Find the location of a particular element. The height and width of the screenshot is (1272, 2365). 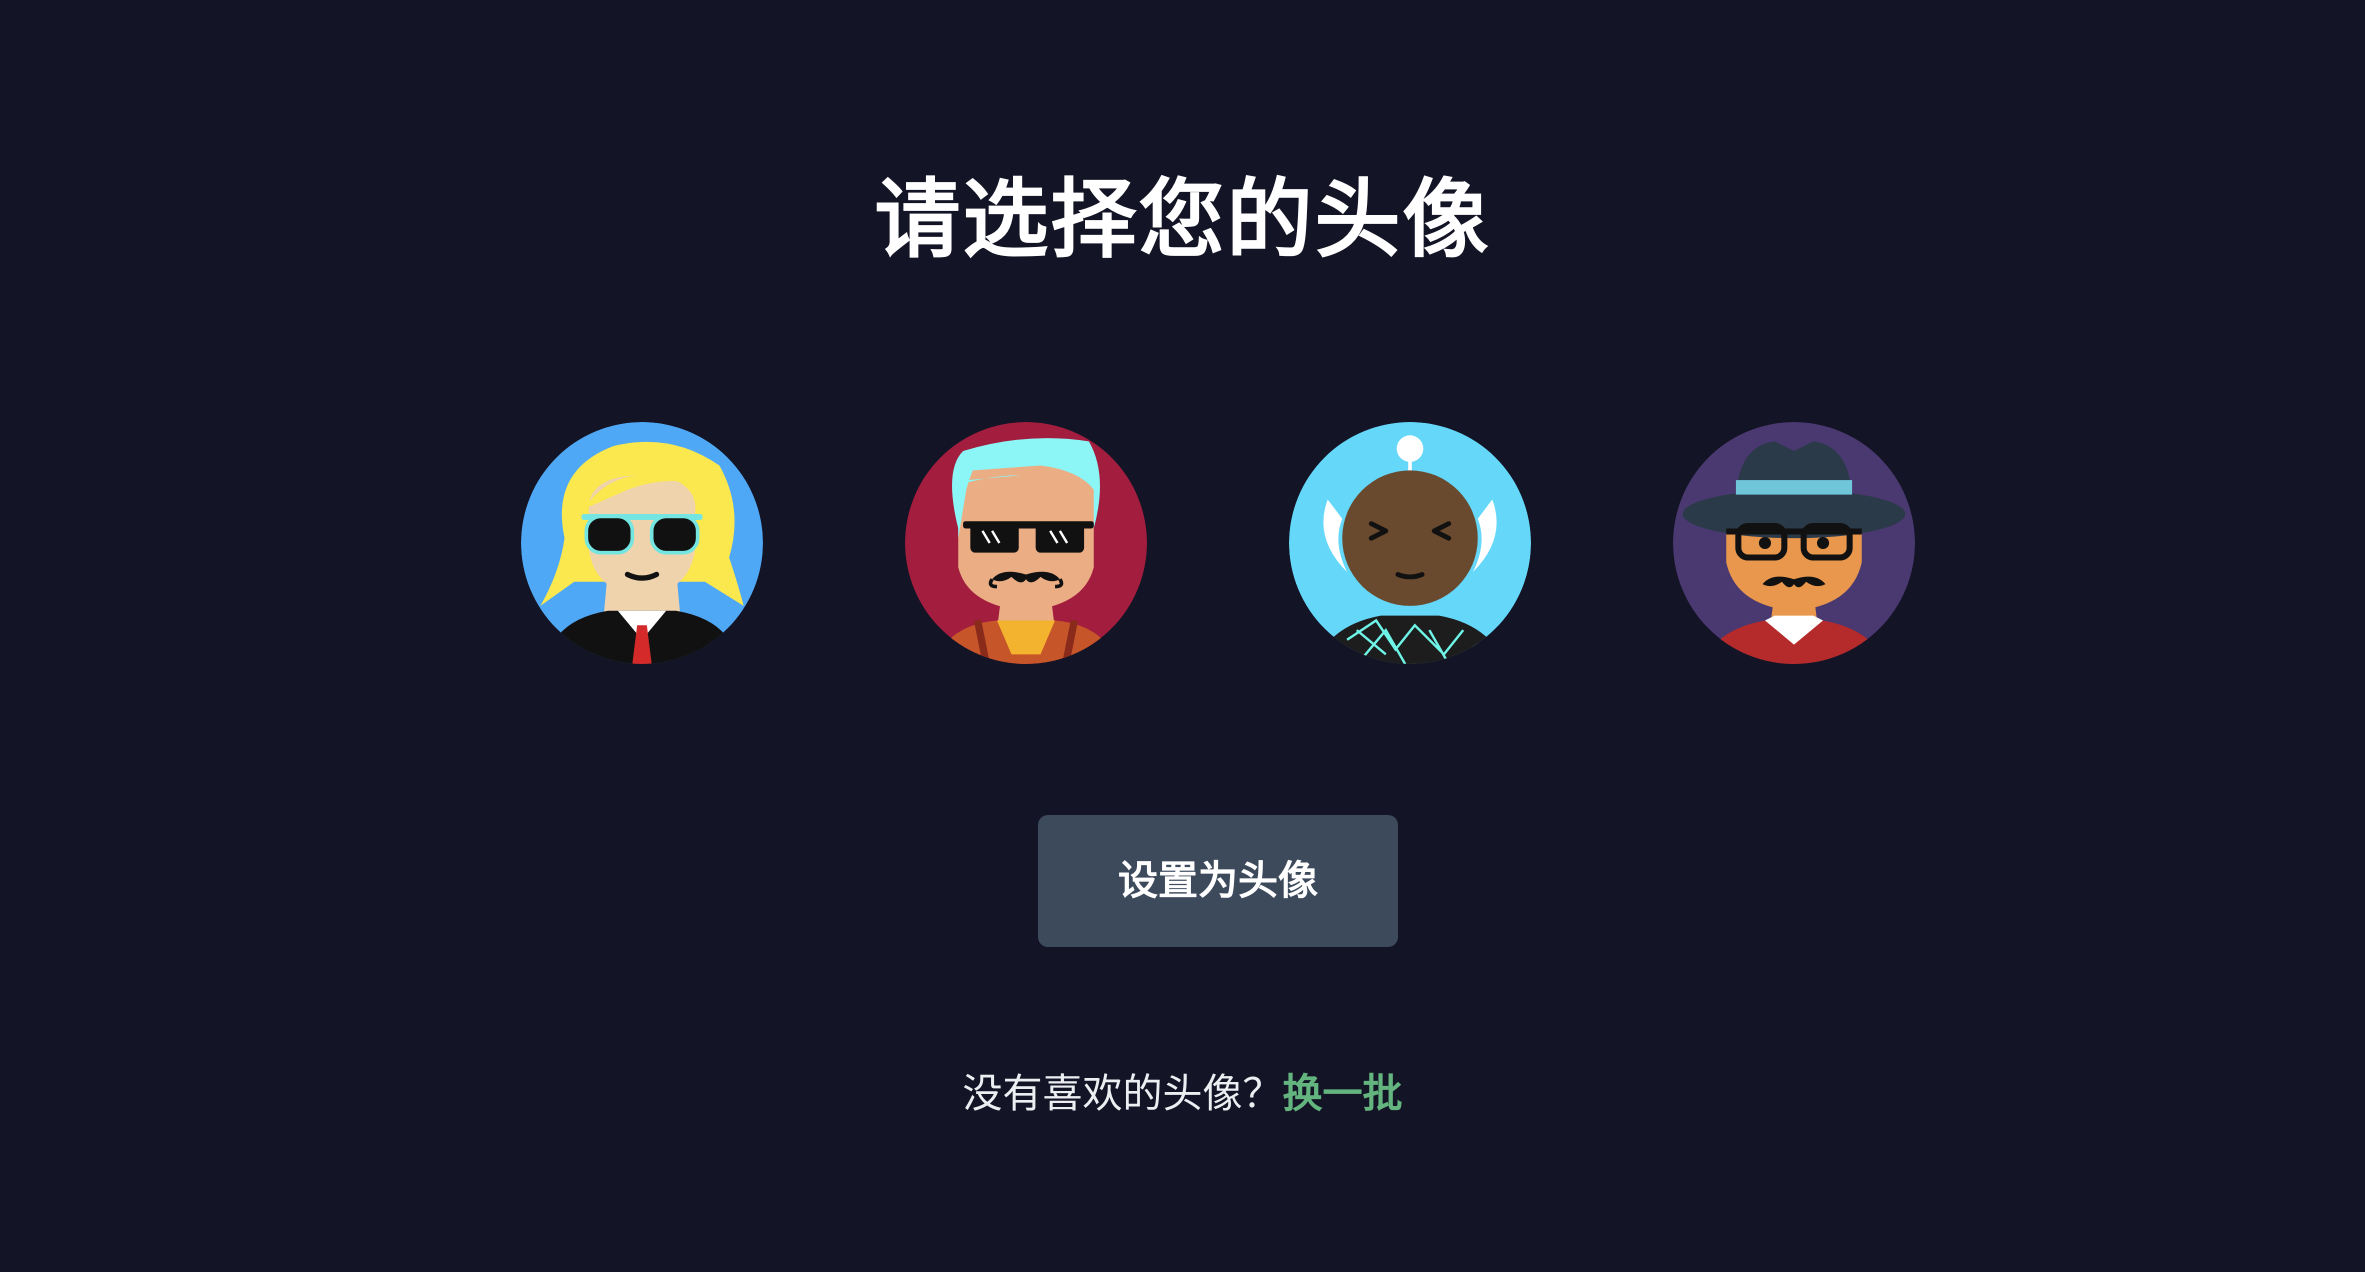

avatar-fedora-glasses-mustache-icon is located at coordinates (1794, 543).